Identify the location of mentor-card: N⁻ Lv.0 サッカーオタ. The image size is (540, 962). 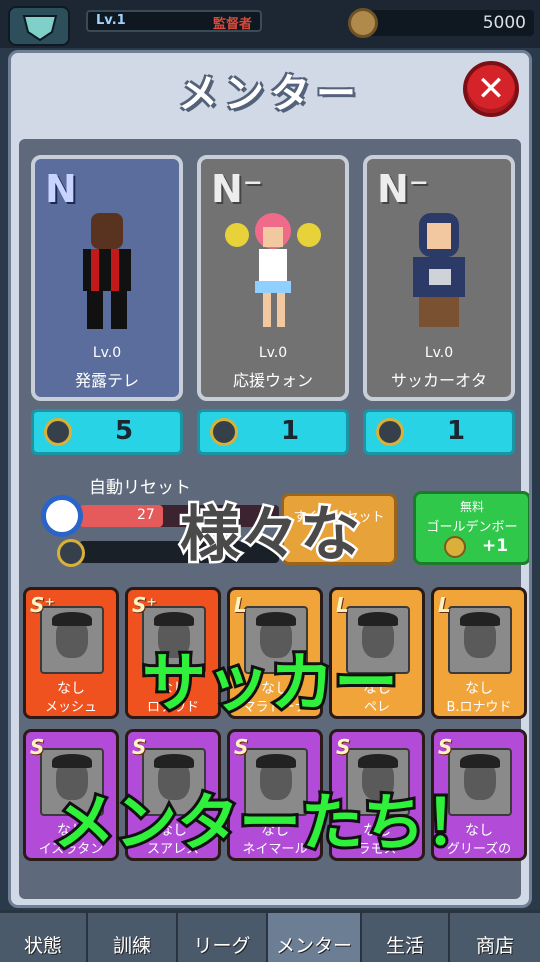
(439, 278).